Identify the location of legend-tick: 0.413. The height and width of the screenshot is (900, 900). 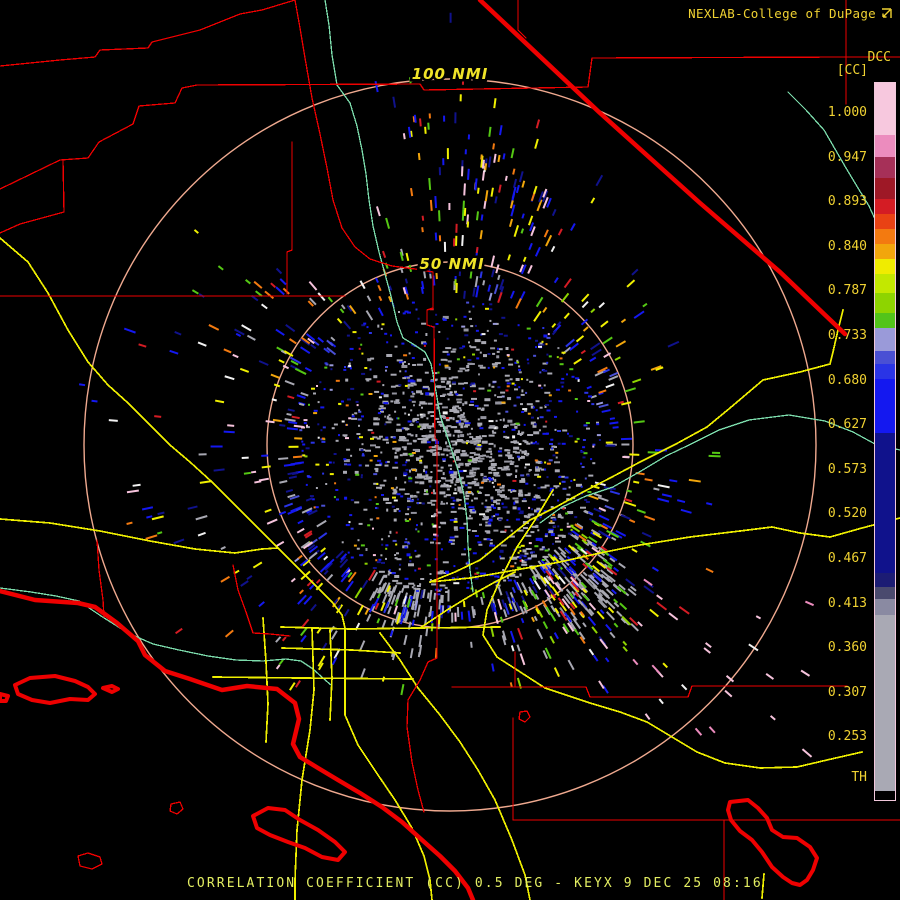
(847, 603).